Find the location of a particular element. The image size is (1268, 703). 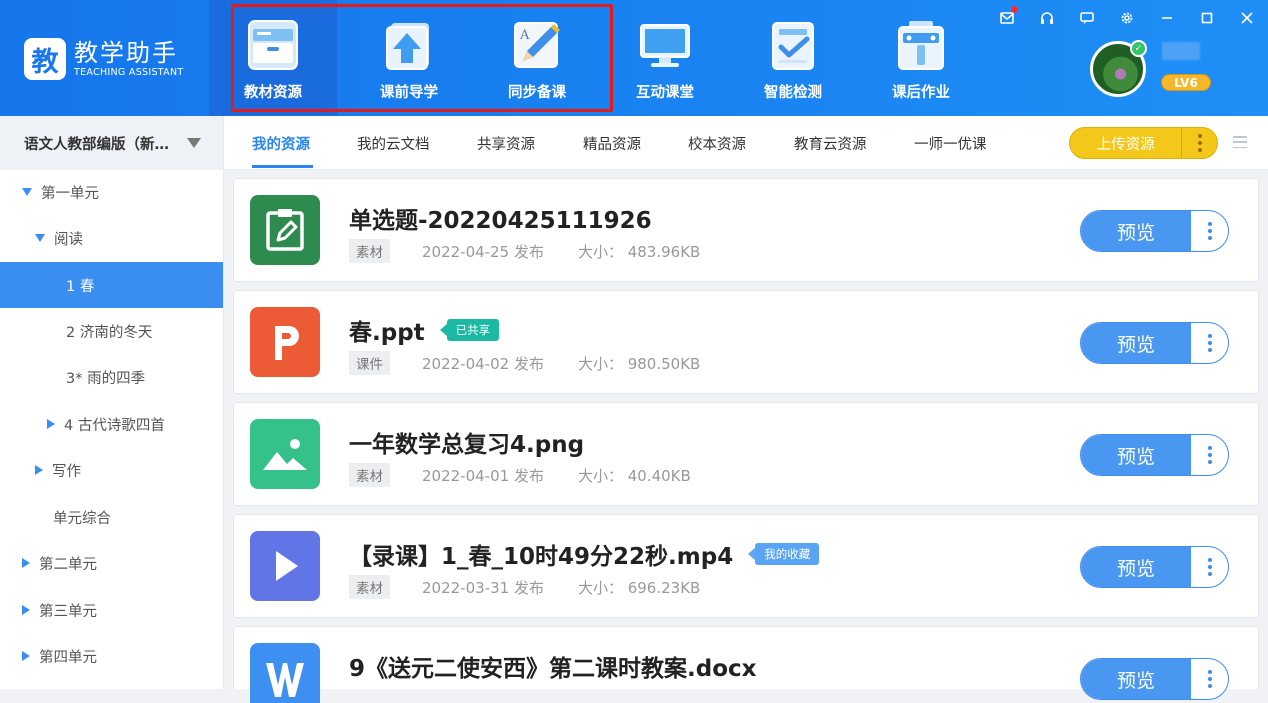

tree-lesson-4: 4 古代诗歌四首 is located at coordinates (111, 424).